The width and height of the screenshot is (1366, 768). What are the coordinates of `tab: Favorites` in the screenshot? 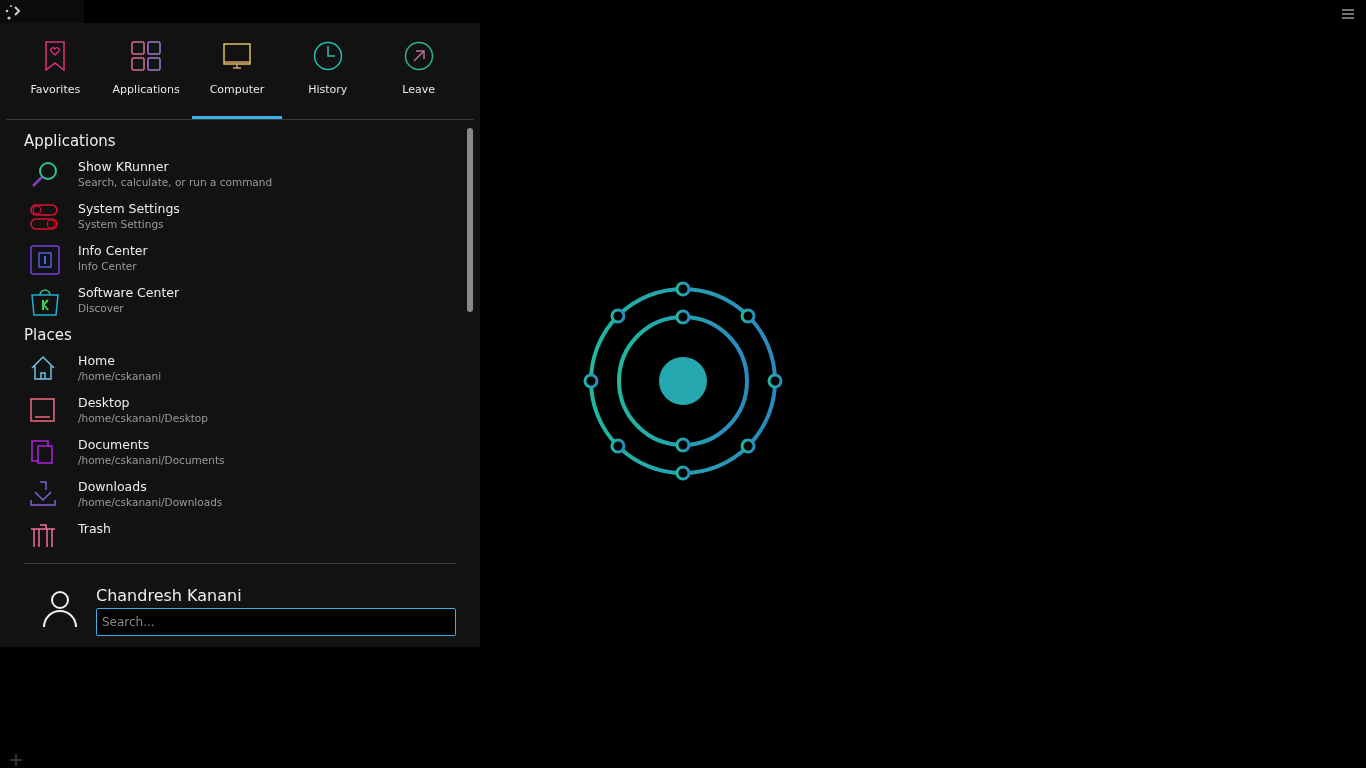 It's located at (55, 71).